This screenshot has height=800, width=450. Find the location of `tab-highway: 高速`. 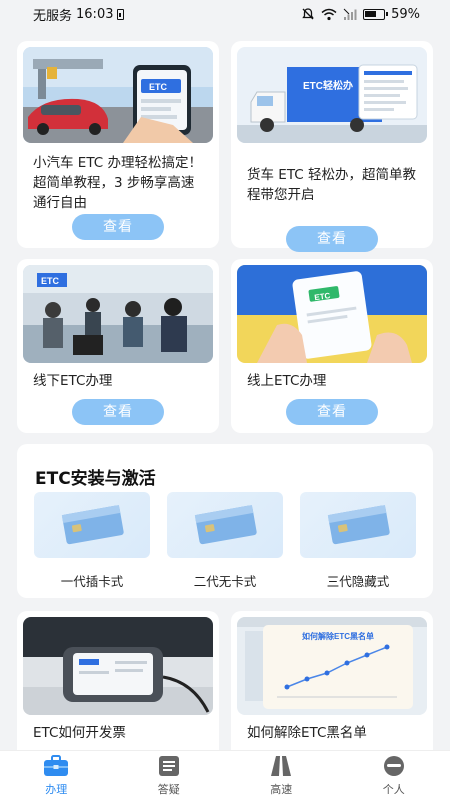

tab-highway: 高速 is located at coordinates (281, 775).